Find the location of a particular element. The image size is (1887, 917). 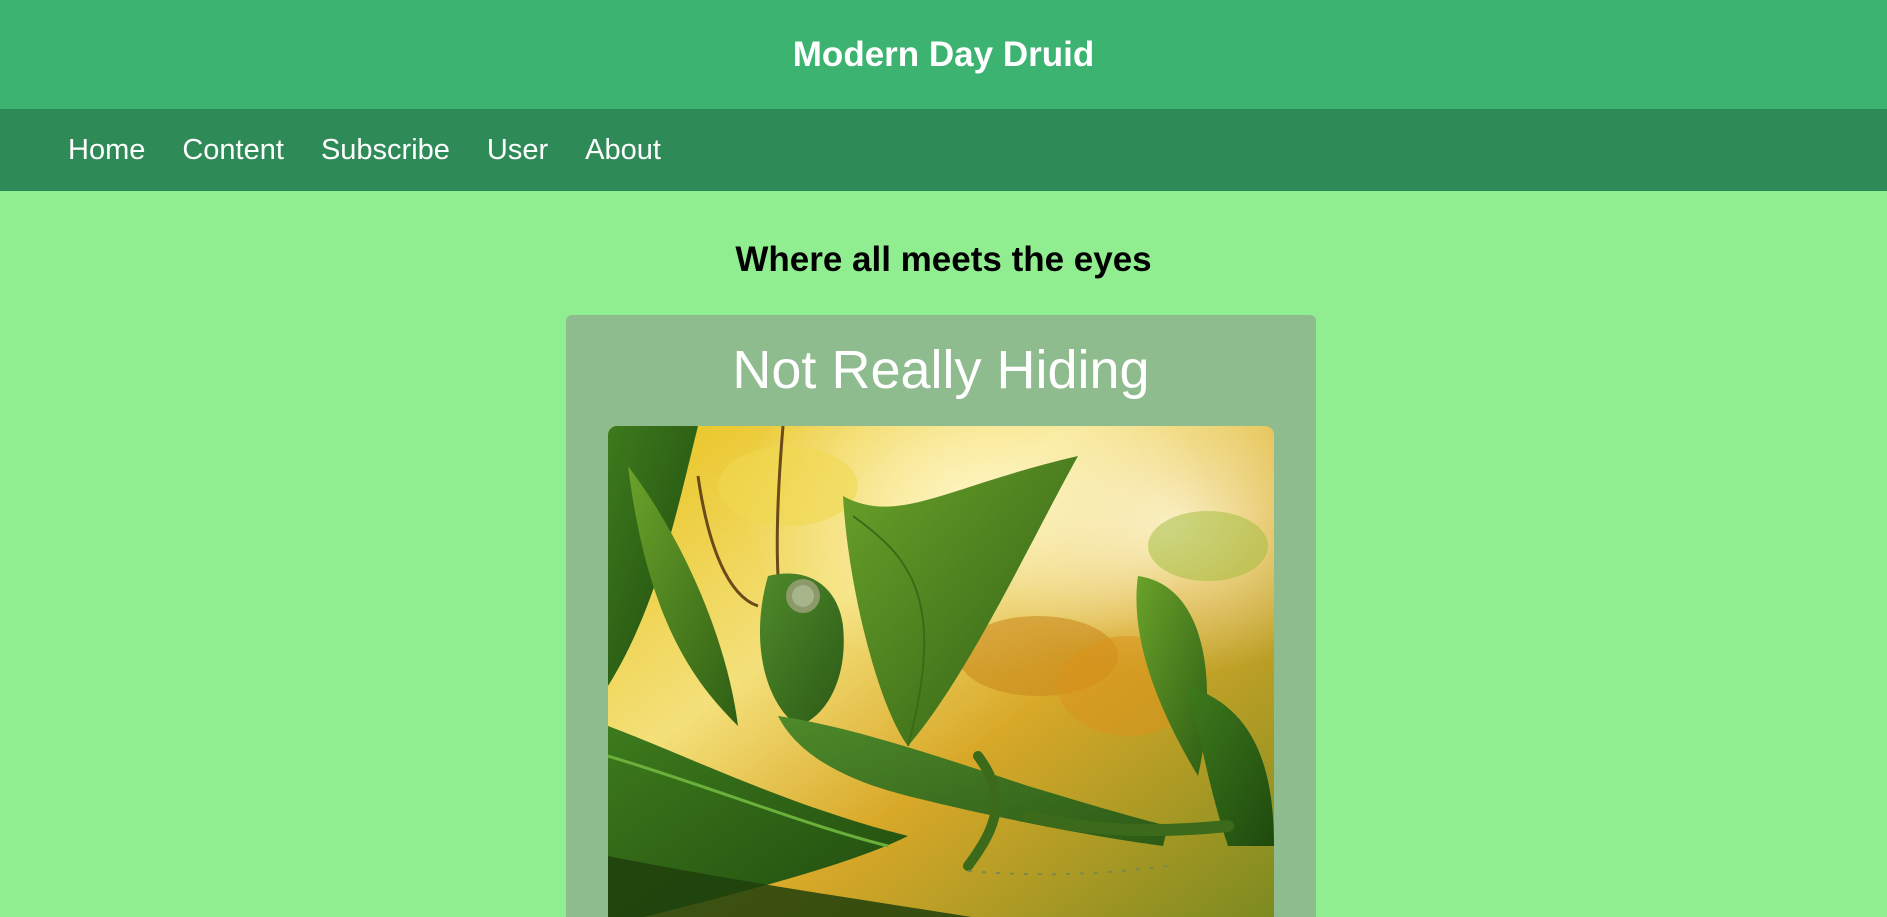

nav-link-user: User is located at coordinates (517, 150).